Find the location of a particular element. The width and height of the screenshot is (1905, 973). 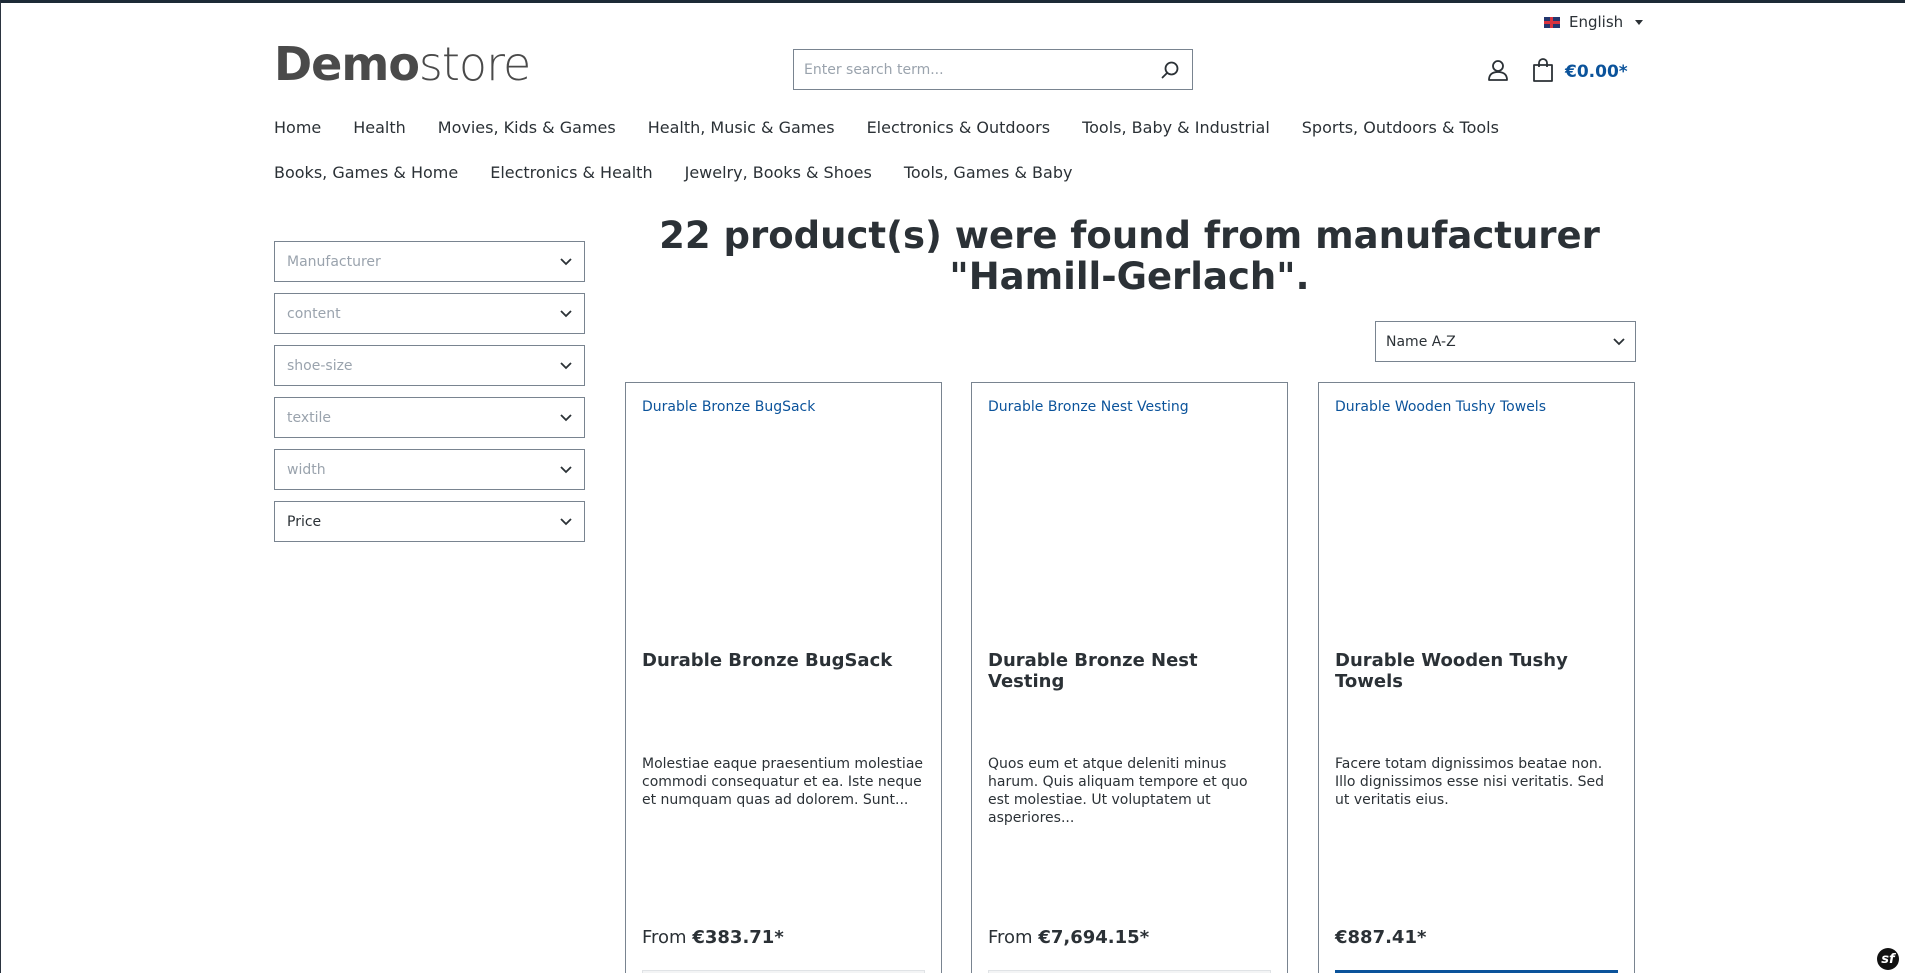

search-bar is located at coordinates (993, 69).